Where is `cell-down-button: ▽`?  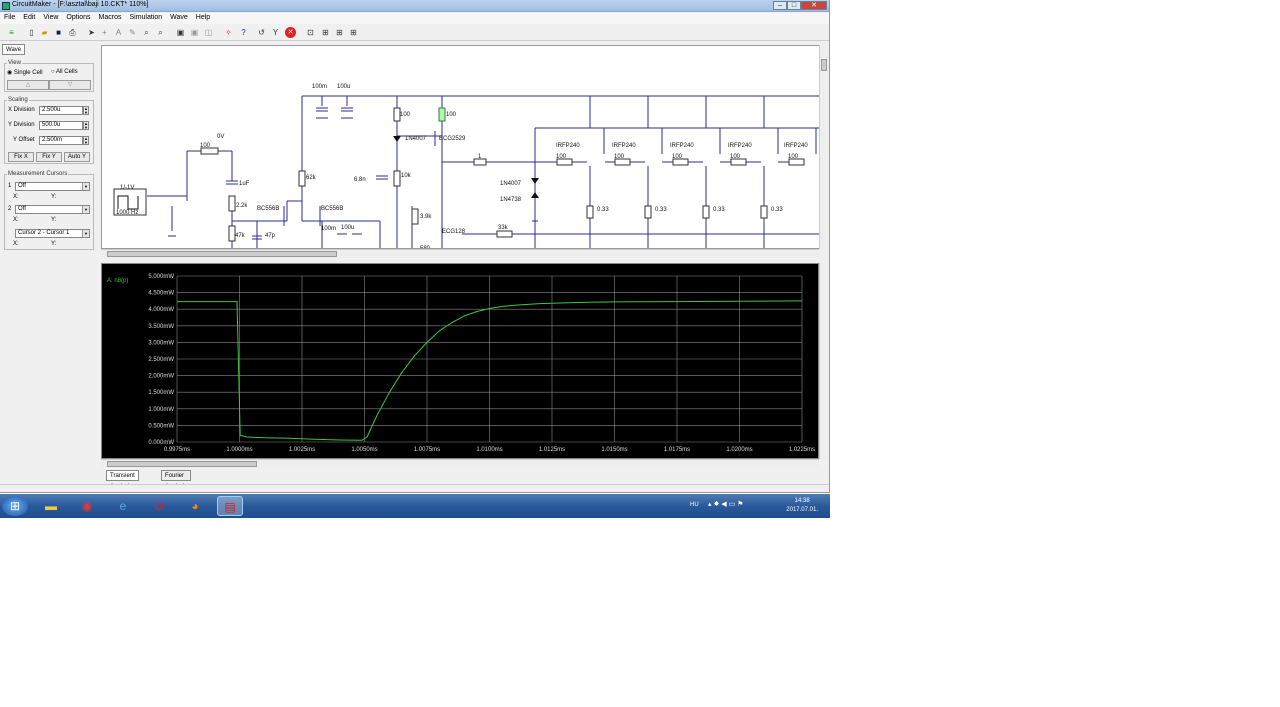 cell-down-button: ▽ is located at coordinates (70, 85).